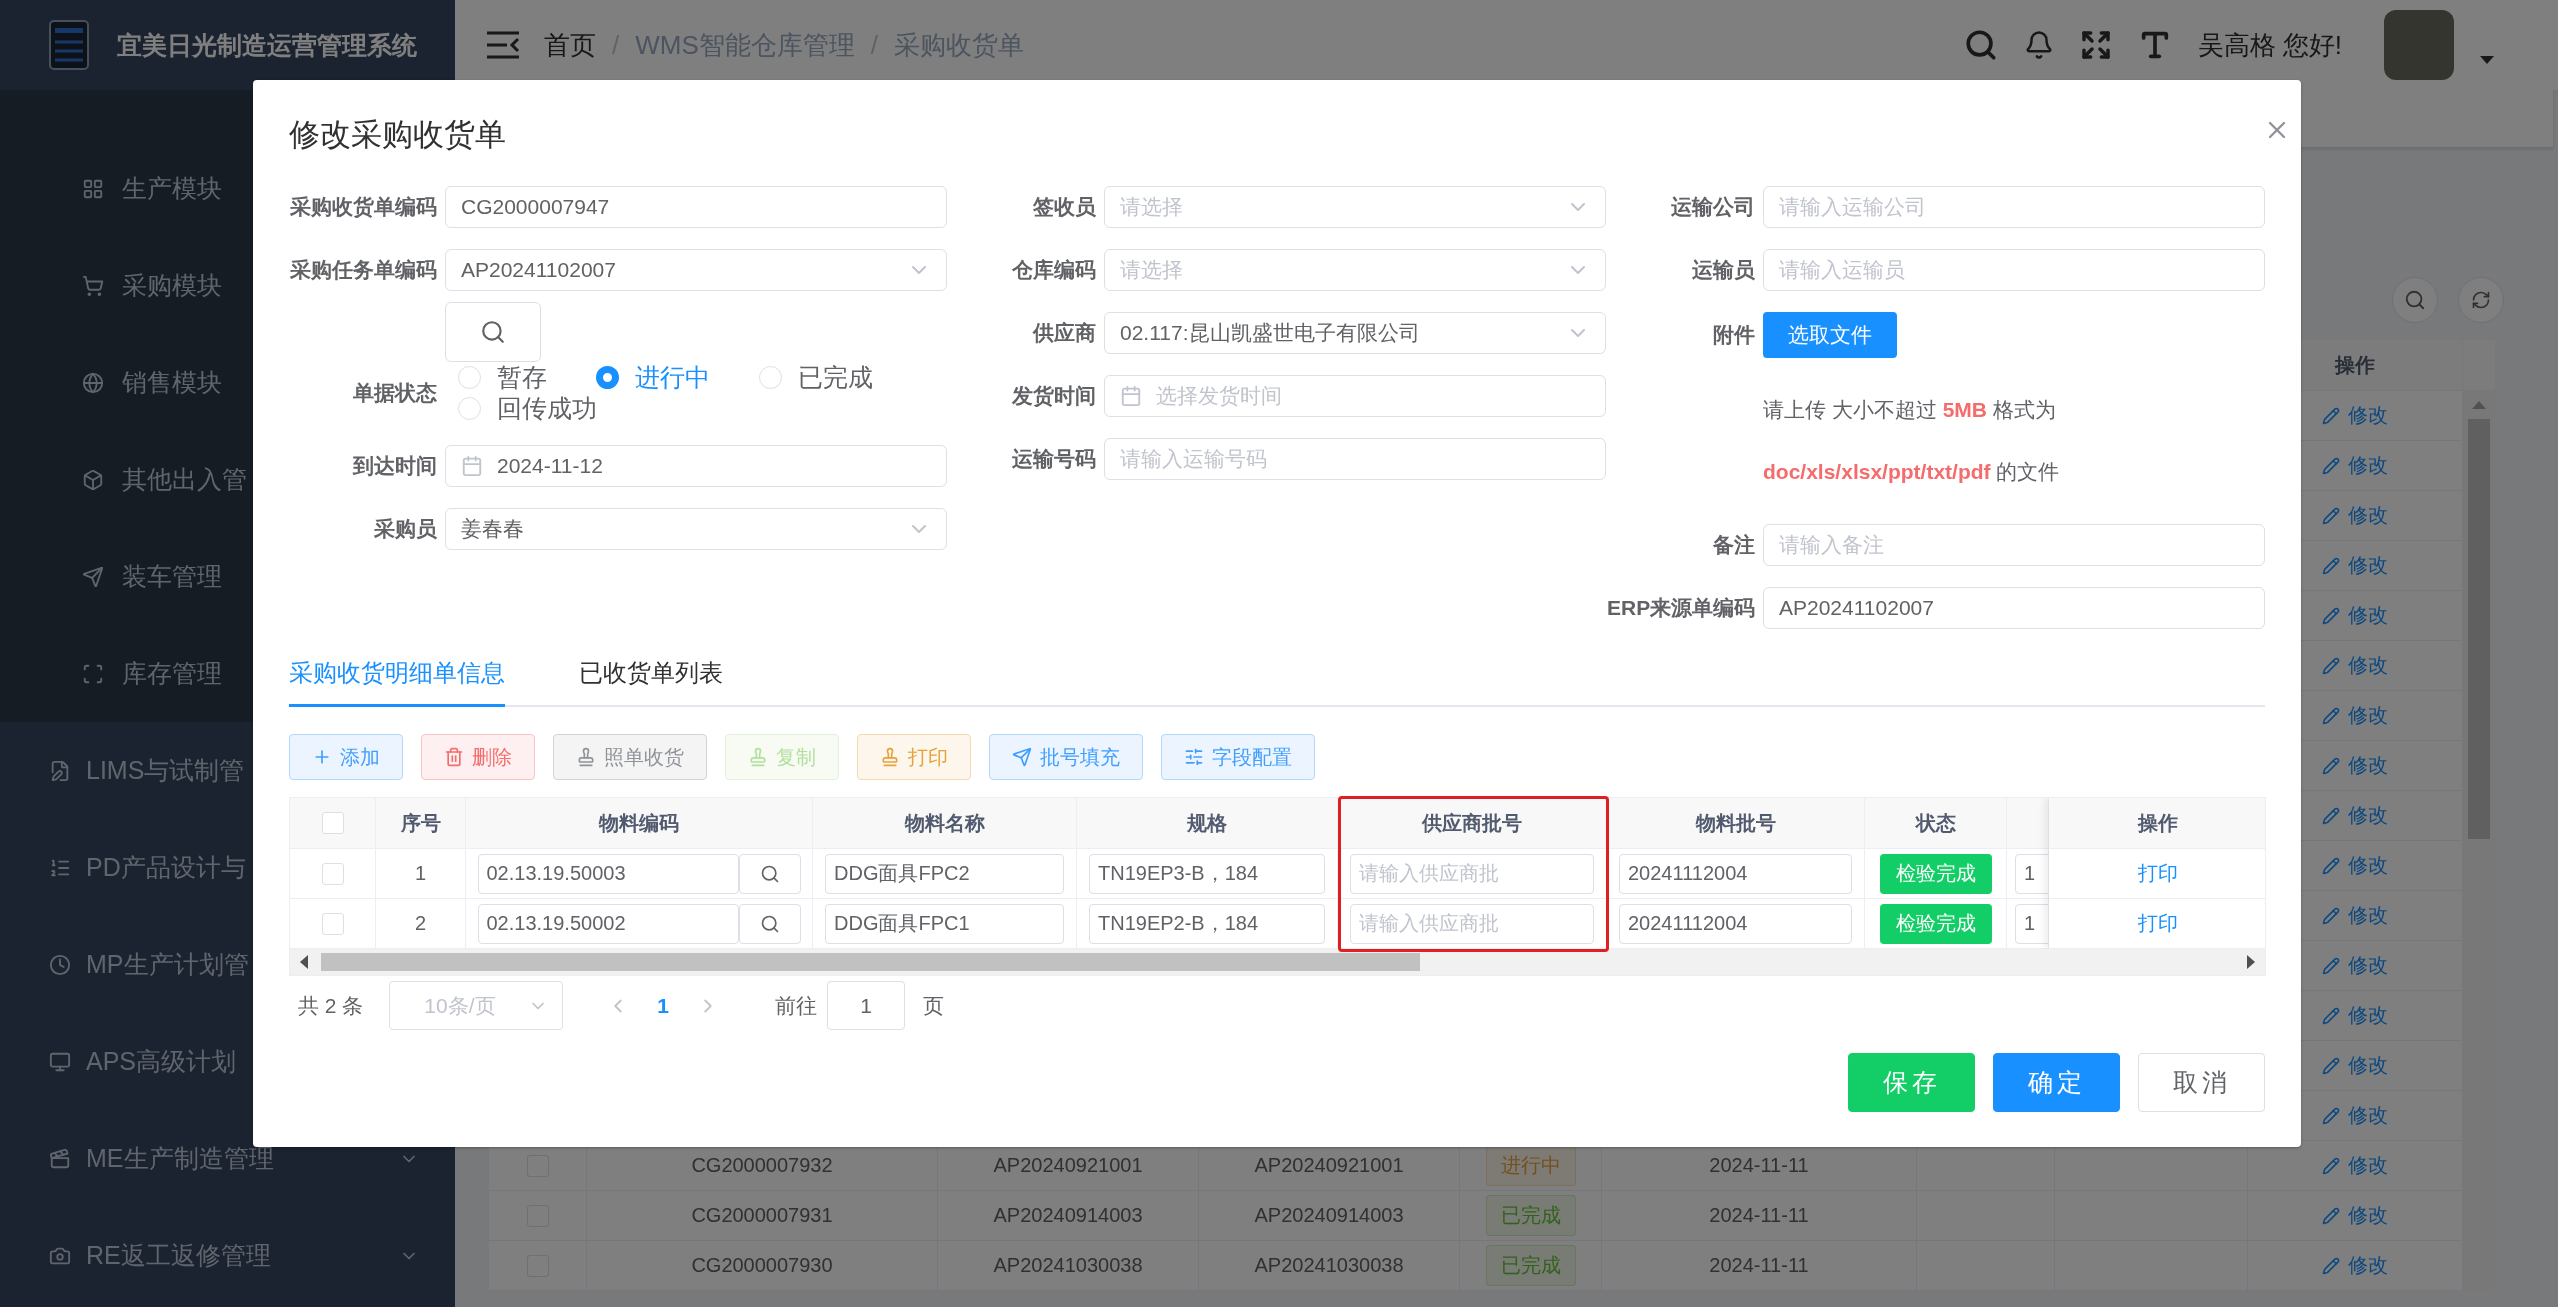 This screenshot has width=2558, height=1307. I want to click on input-field: DDG面具FPC1, so click(944, 923).